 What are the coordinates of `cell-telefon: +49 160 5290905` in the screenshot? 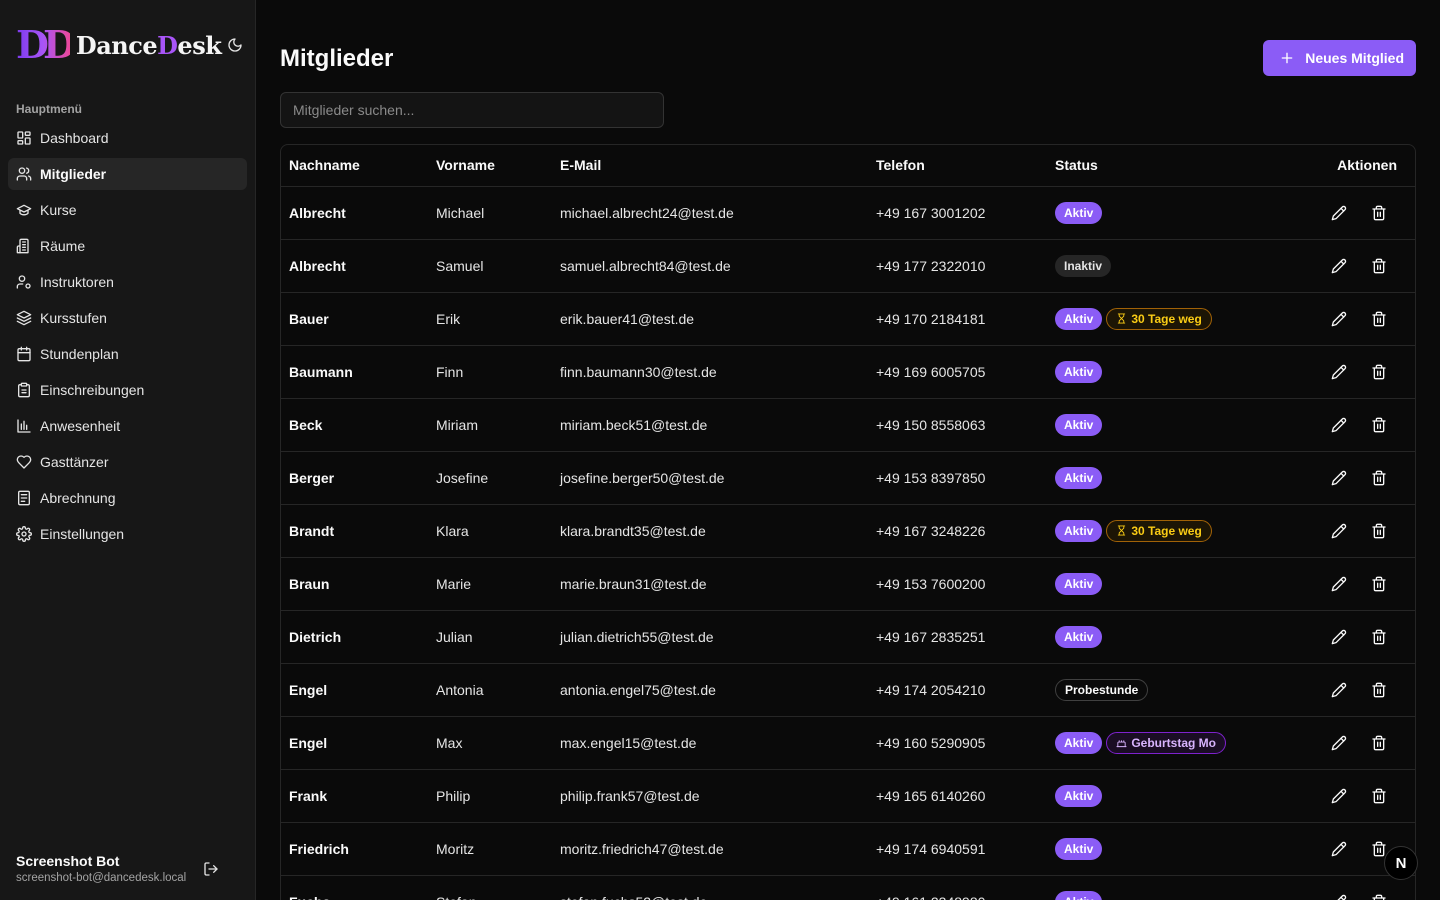 It's located at (957, 743).